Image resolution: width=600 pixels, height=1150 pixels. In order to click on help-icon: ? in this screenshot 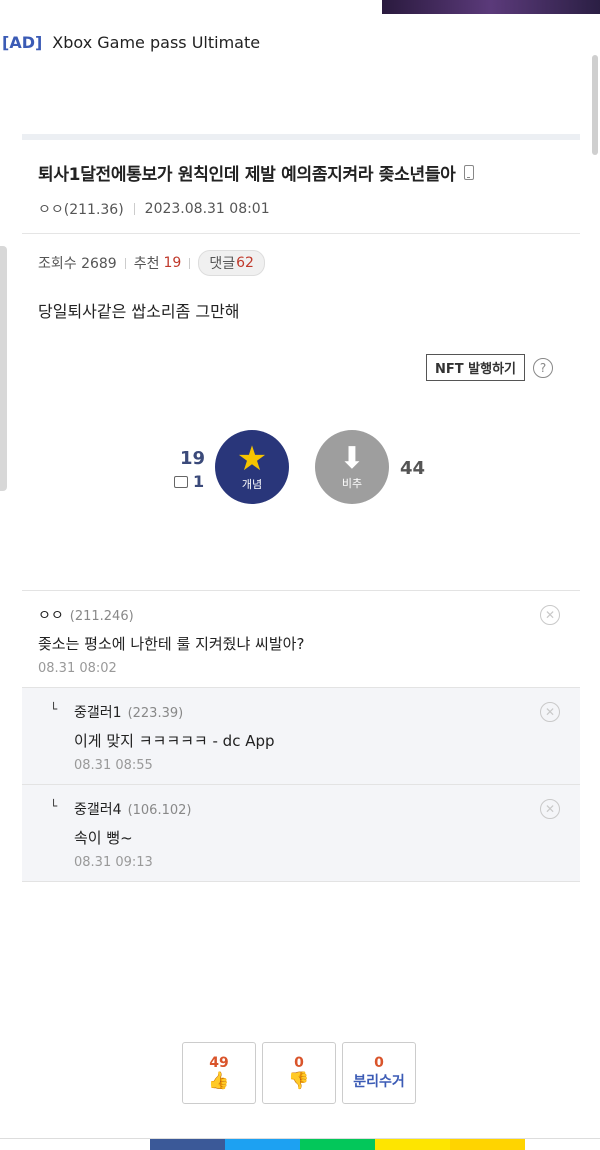, I will do `click(543, 367)`.